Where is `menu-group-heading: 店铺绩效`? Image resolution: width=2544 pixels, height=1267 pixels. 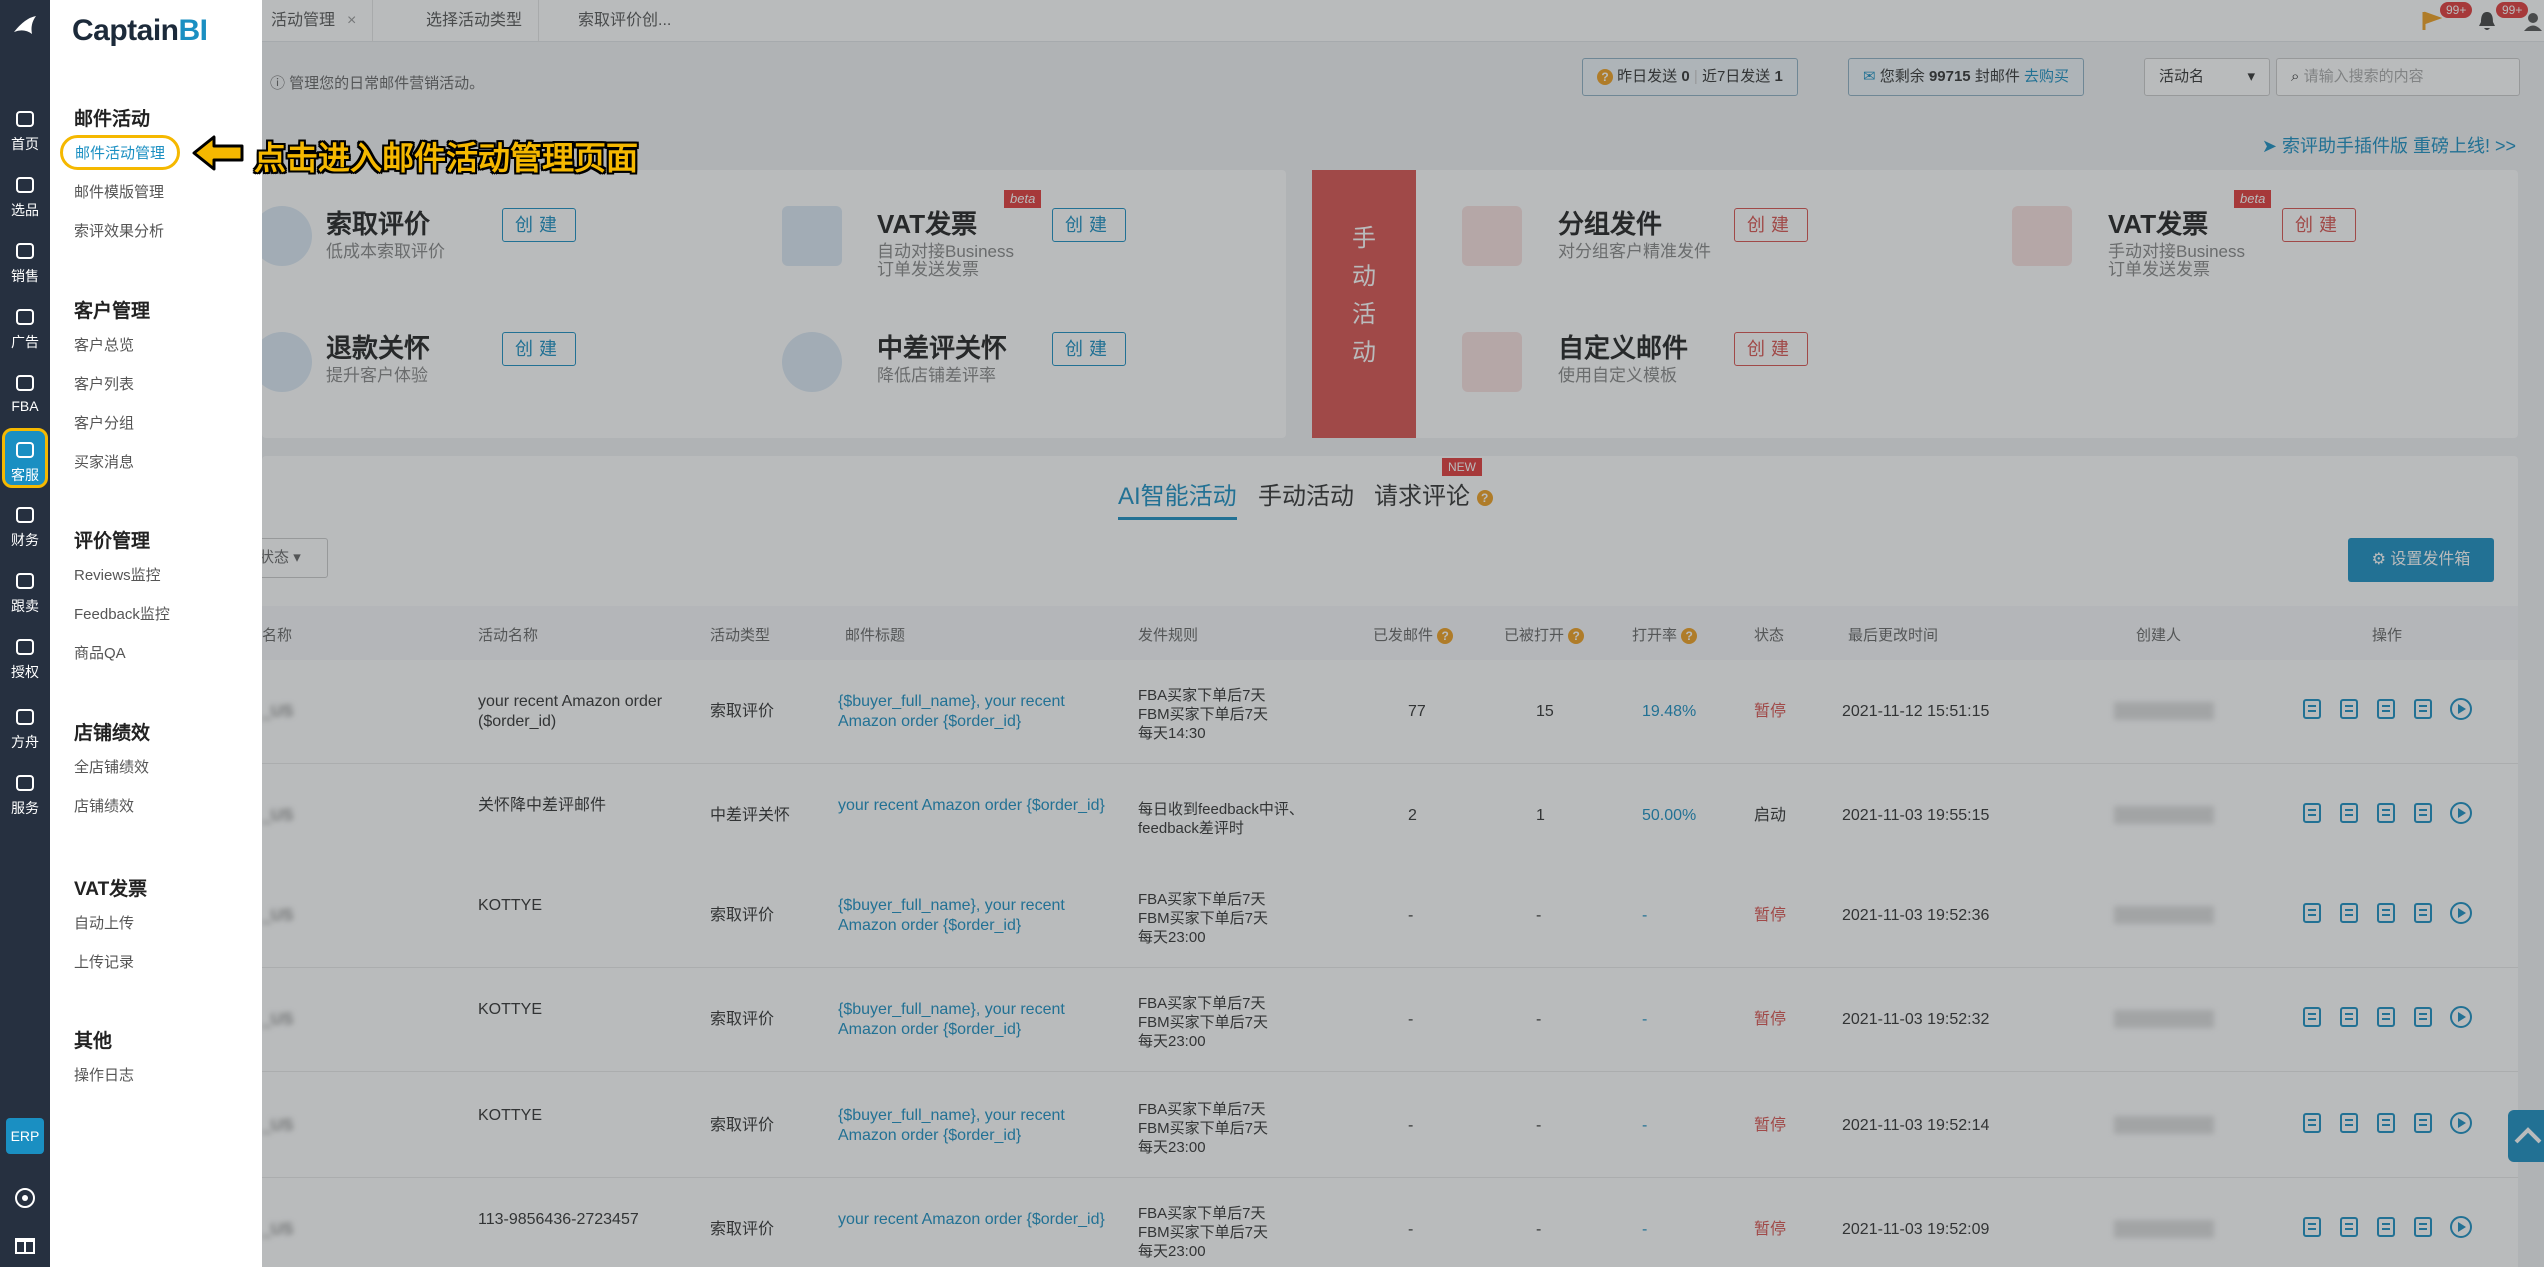 menu-group-heading: 店铺绩效 is located at coordinates (112, 733).